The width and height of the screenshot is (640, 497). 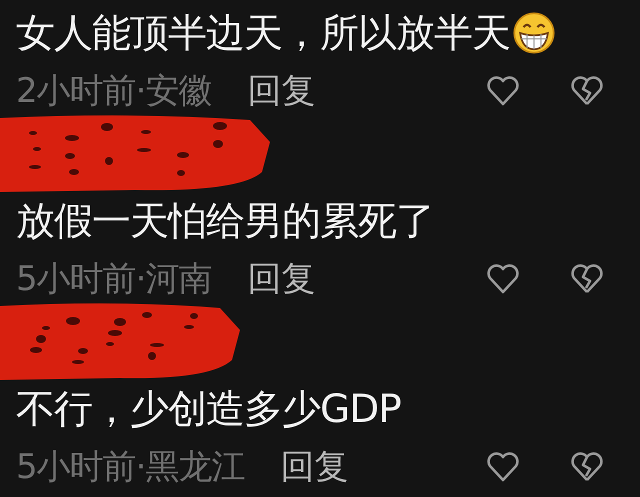 I want to click on time-location: 5小时前·河南, so click(x=114, y=279).